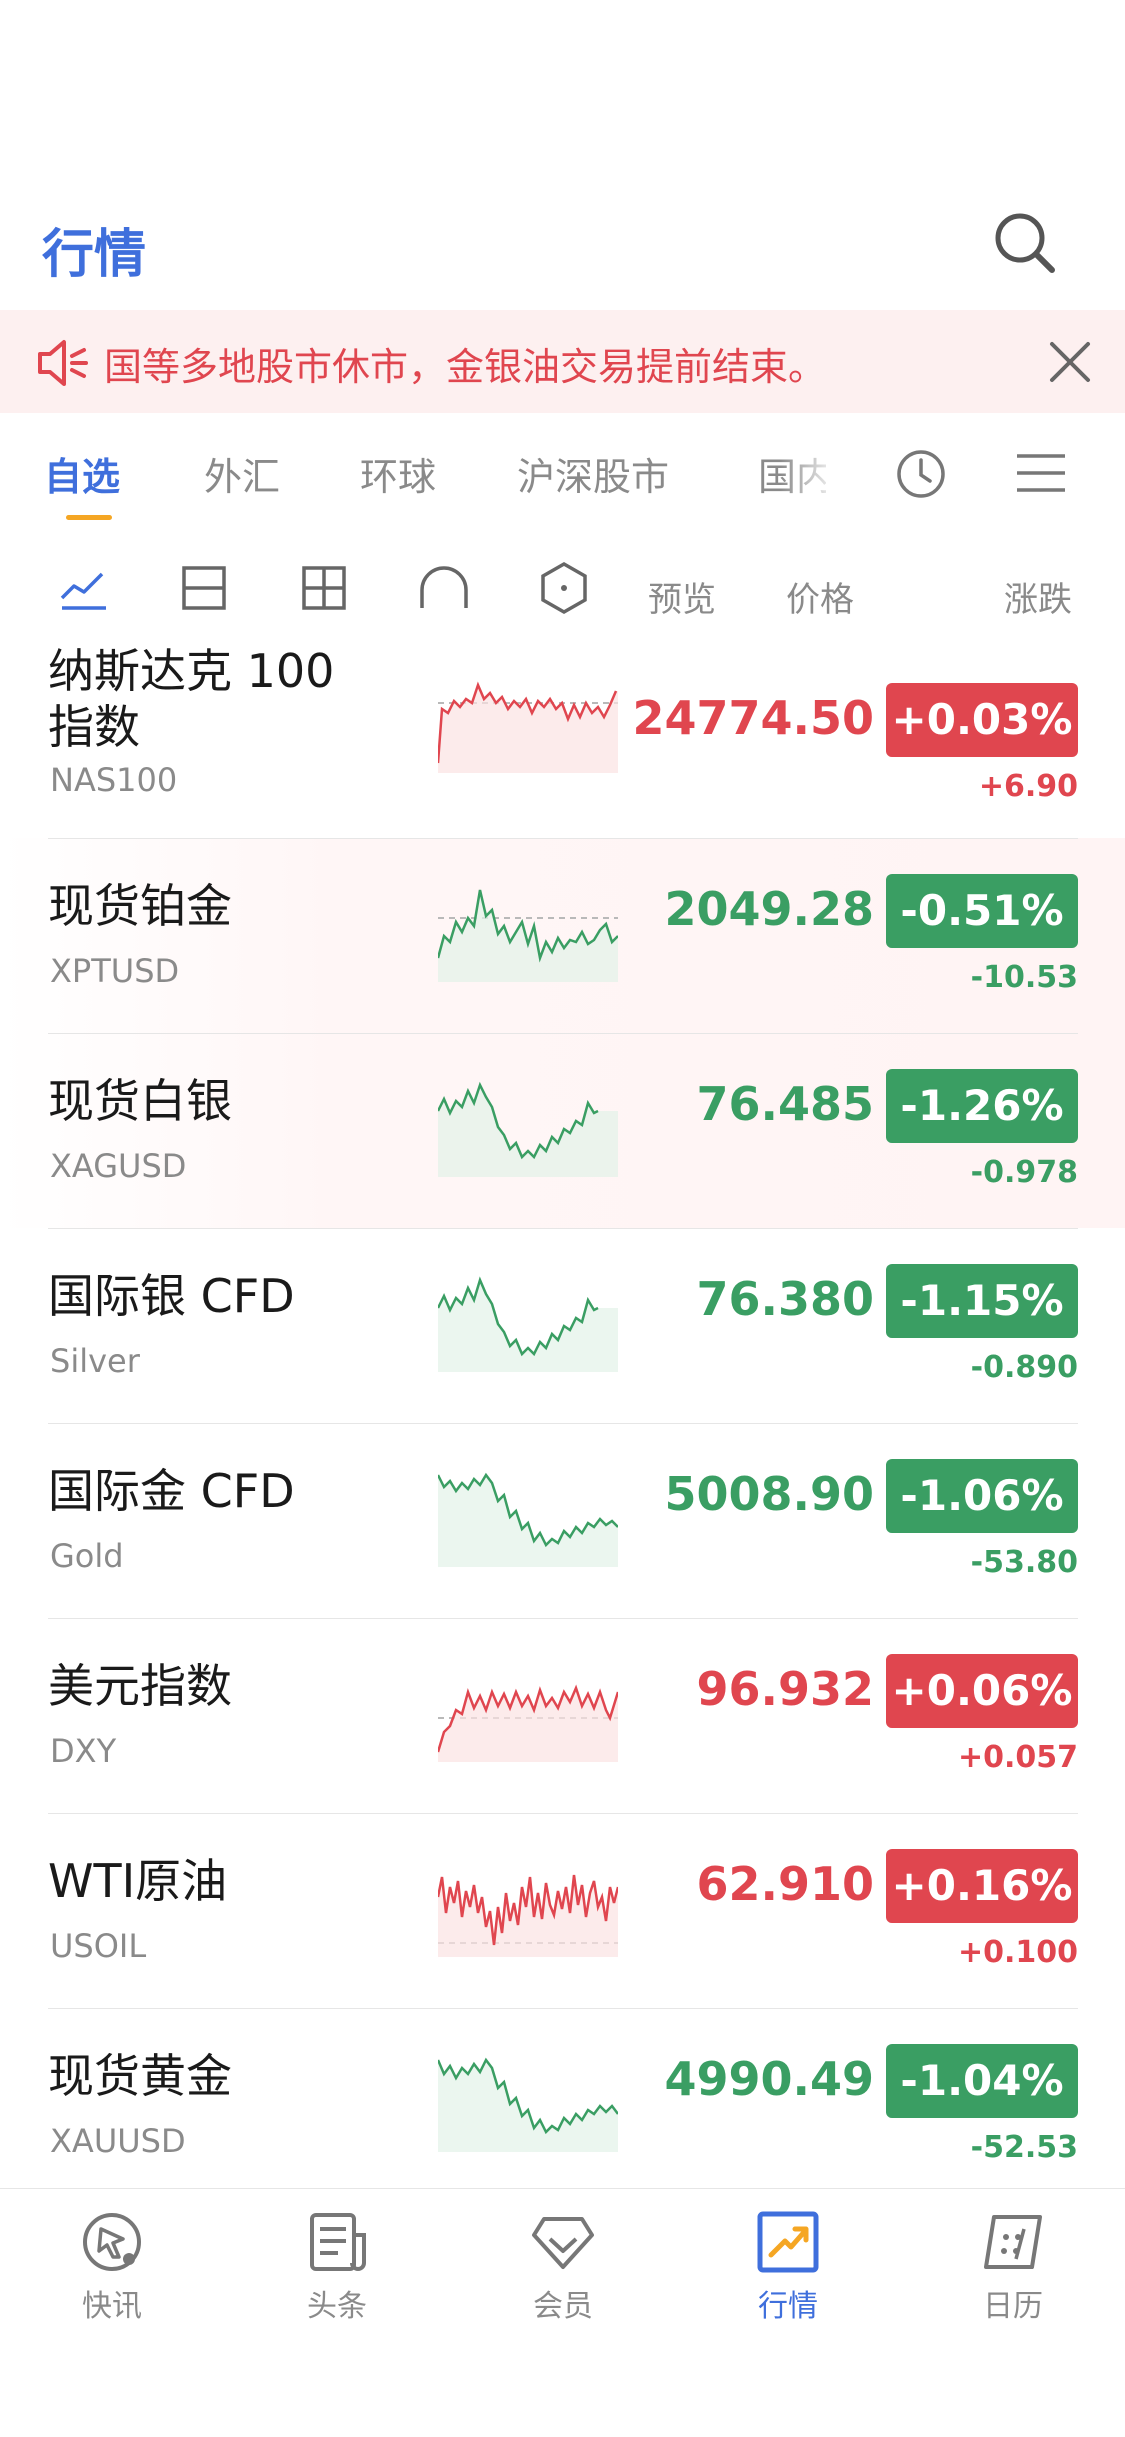  Describe the element at coordinates (87, 1556) in the screenshot. I see `quote-symbol: Gold` at that location.